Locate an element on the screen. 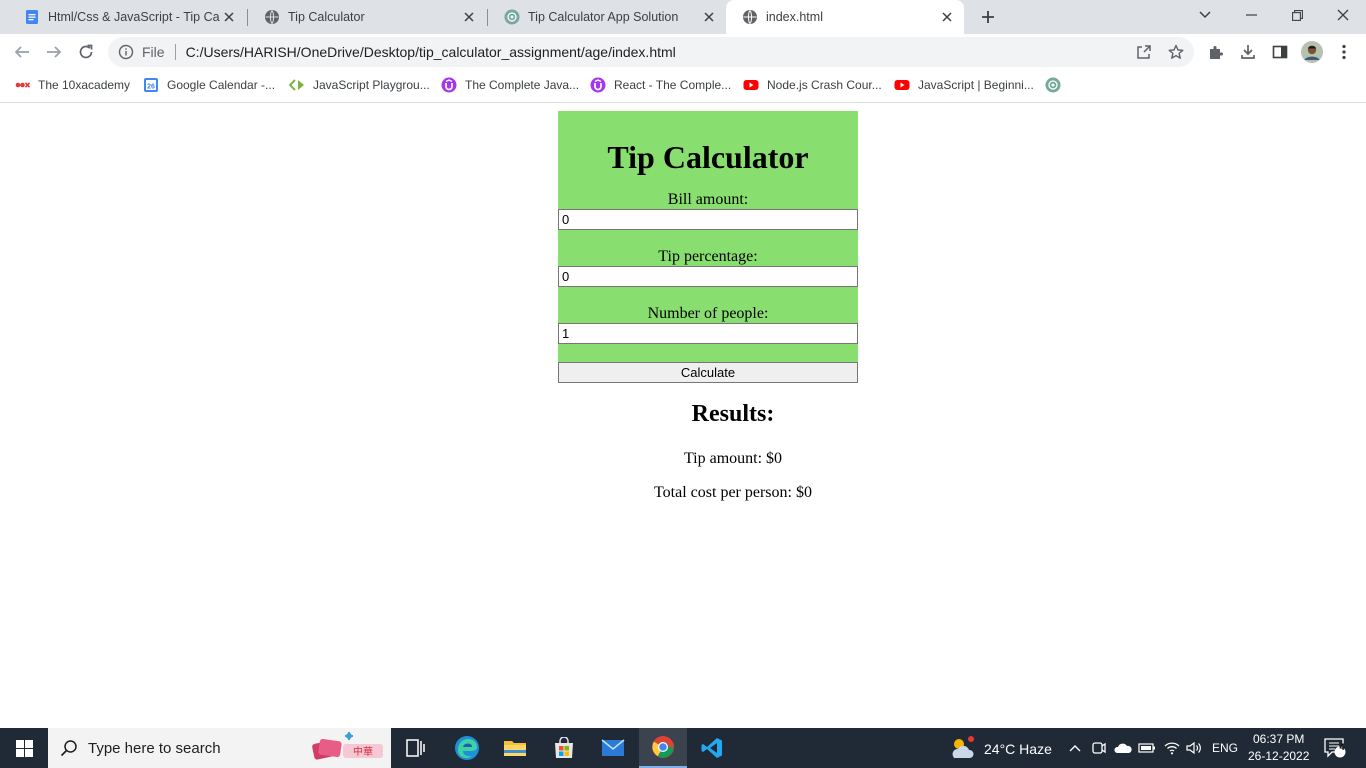 Image resolution: width=1366 pixels, height=768 pixels. tab-html-css-tip: Html/Css & JavaScript - Tip Calcu is located at coordinates (127, 17).